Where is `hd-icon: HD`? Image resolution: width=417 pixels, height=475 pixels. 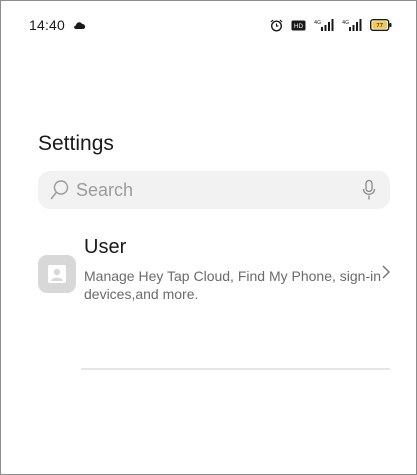 hd-icon: HD is located at coordinates (298, 25).